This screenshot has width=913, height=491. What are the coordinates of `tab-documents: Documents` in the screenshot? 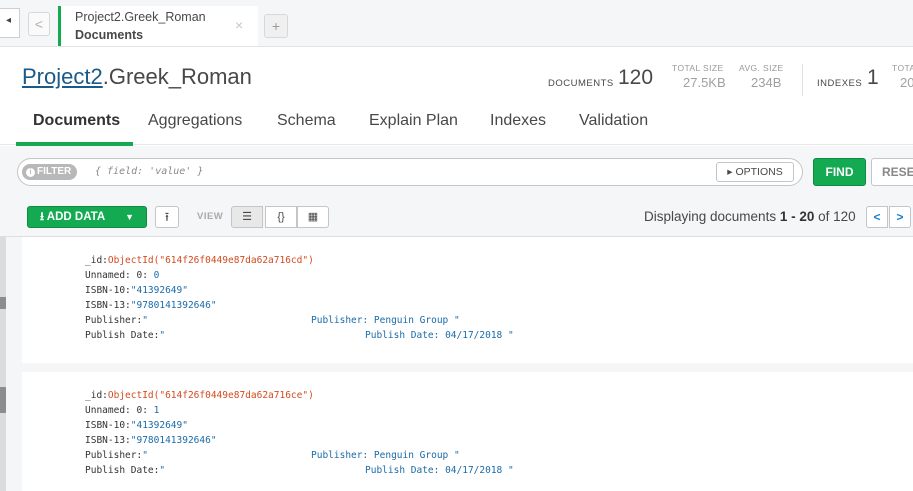 It's located at (76, 121).